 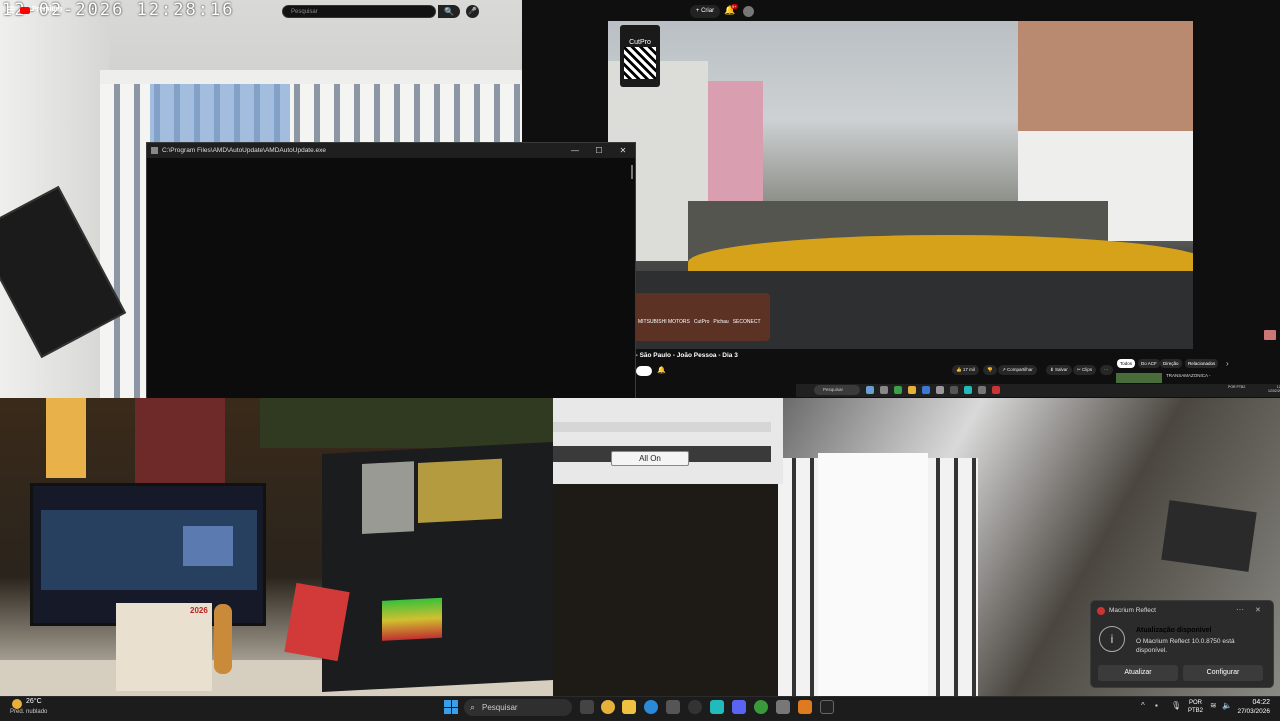 What do you see at coordinates (650, 458) in the screenshot?
I see `all-on-button: All On` at bounding box center [650, 458].